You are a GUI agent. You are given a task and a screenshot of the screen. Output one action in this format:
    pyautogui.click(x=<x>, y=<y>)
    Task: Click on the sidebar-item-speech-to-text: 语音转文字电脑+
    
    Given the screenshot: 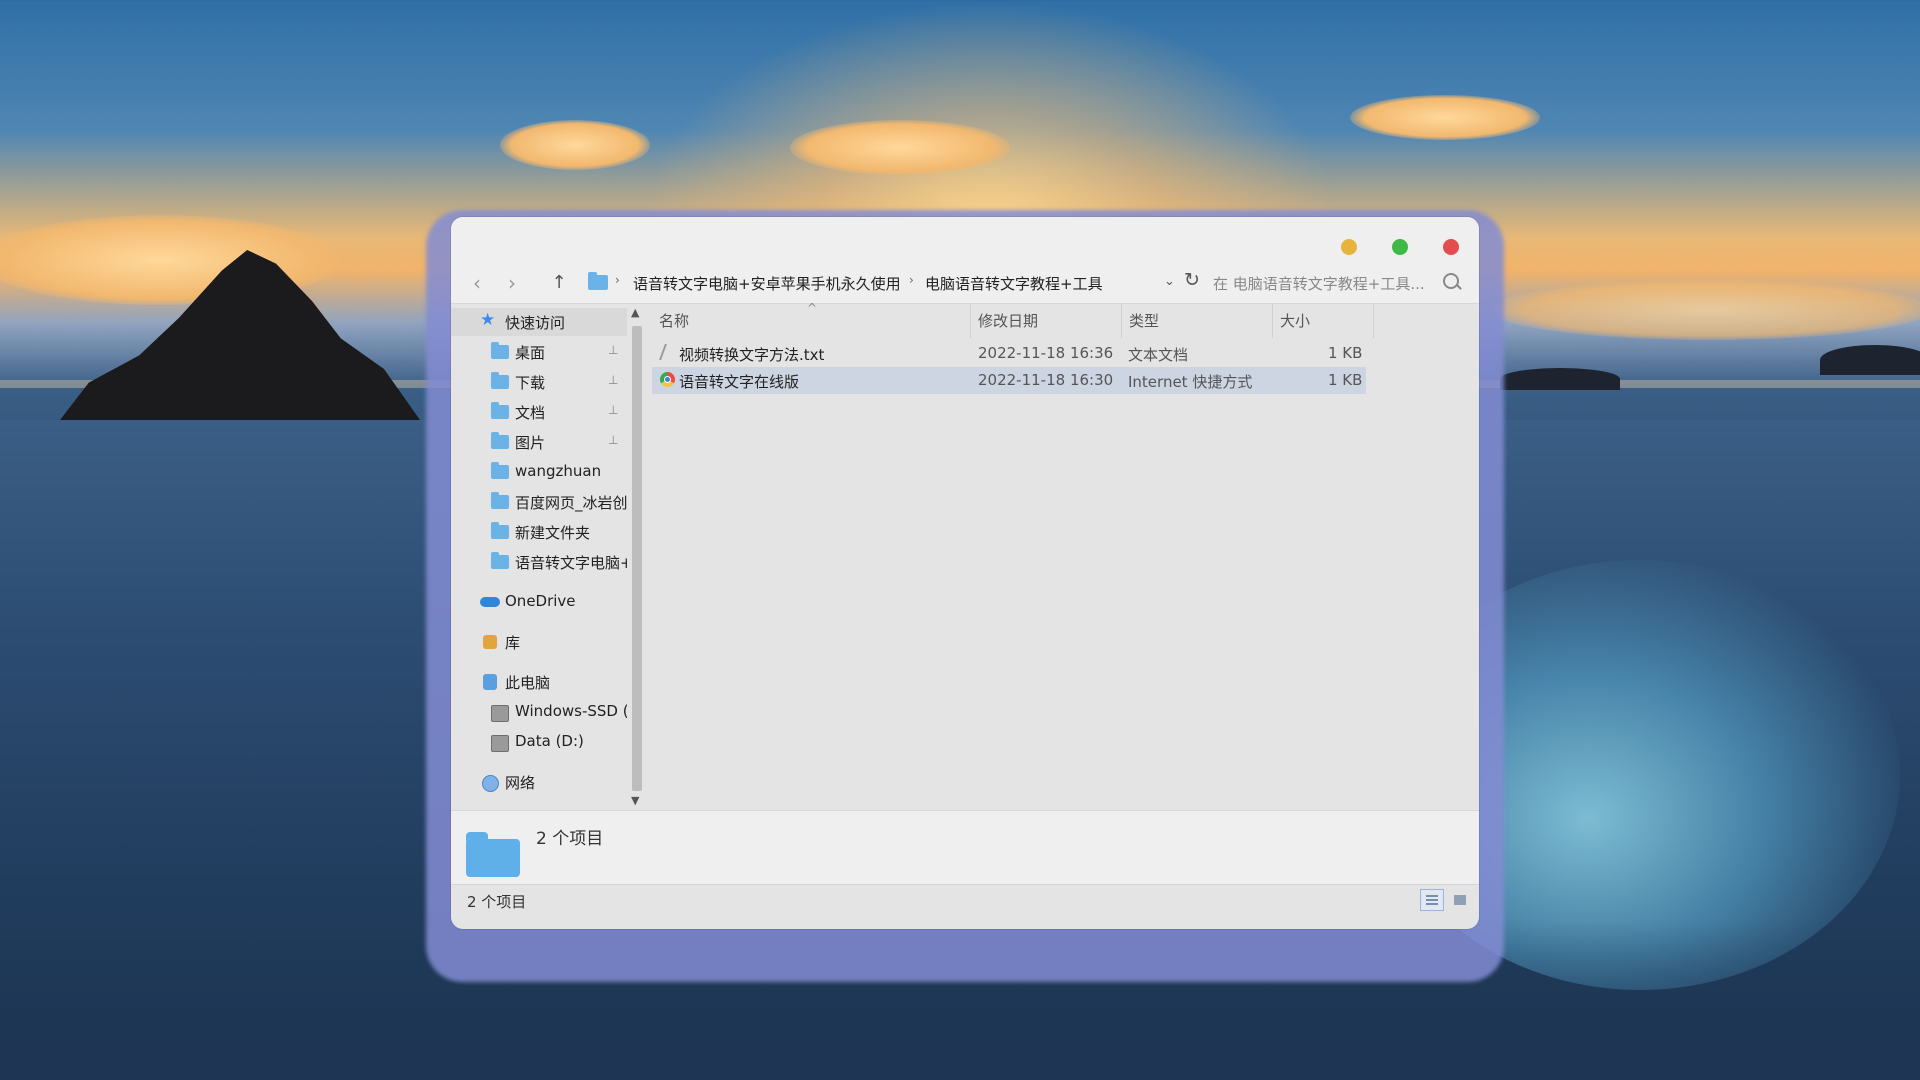 What is the action you would take?
    pyautogui.click(x=539, y=562)
    